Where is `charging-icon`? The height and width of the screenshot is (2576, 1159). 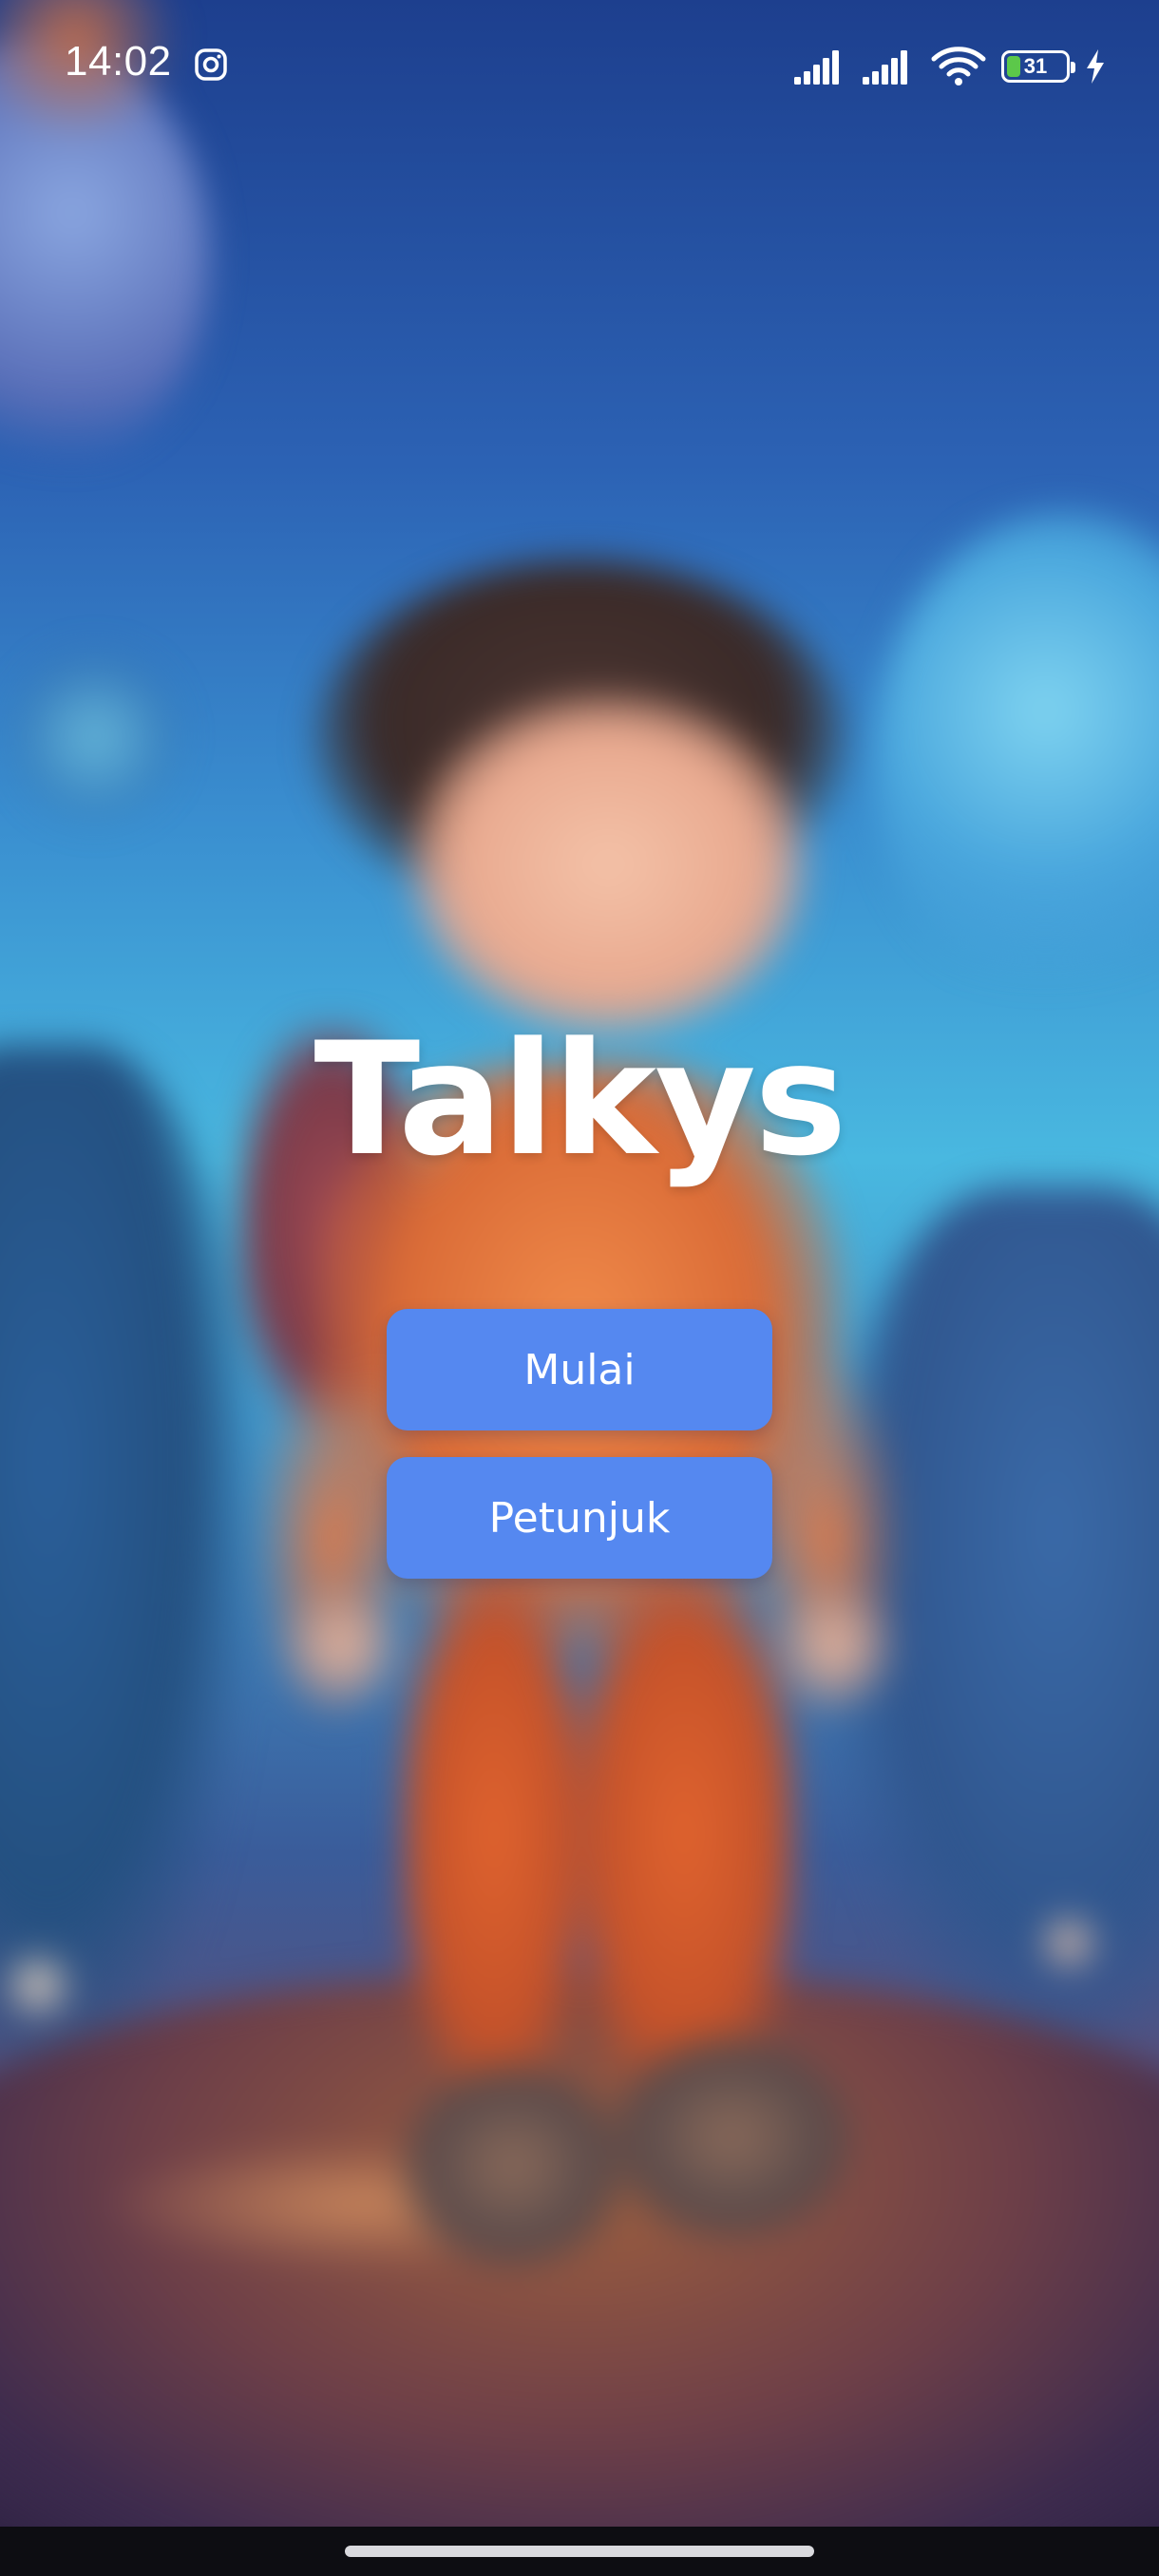 charging-icon is located at coordinates (1095, 66).